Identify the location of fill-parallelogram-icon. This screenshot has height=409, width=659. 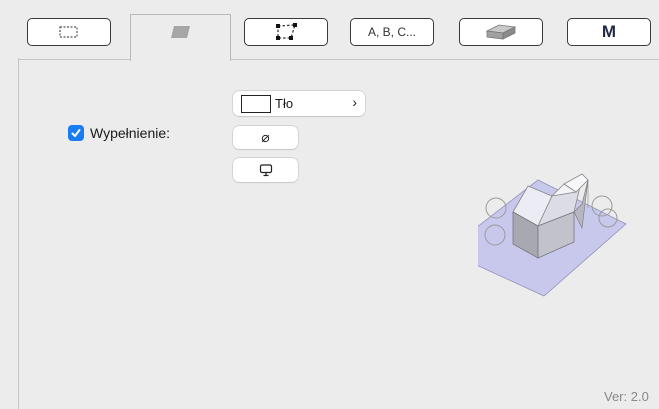
(180, 32).